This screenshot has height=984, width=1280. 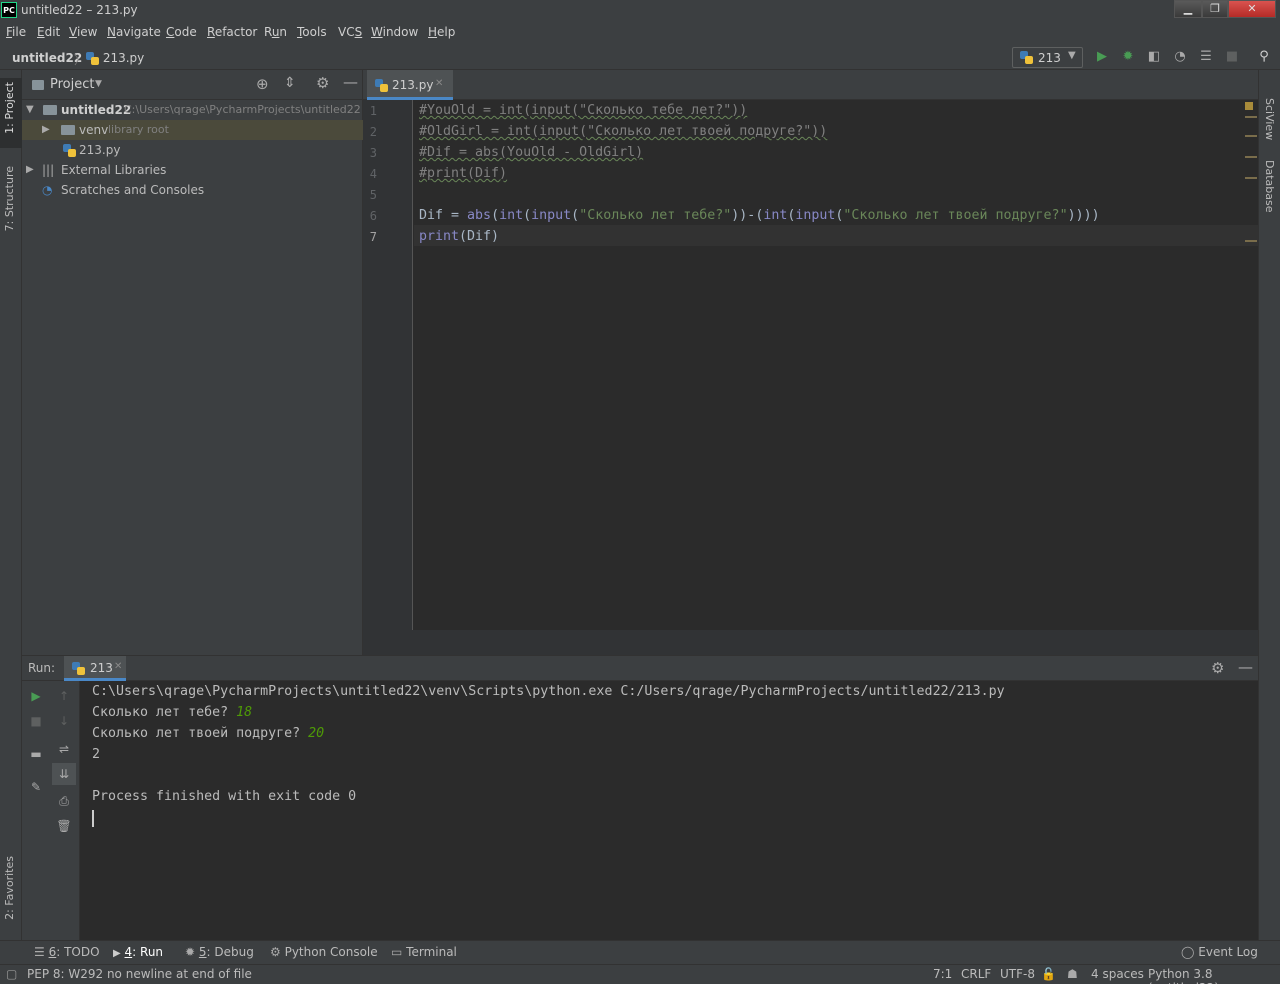 What do you see at coordinates (1128, 57) in the screenshot?
I see `debug-icon: ✹` at bounding box center [1128, 57].